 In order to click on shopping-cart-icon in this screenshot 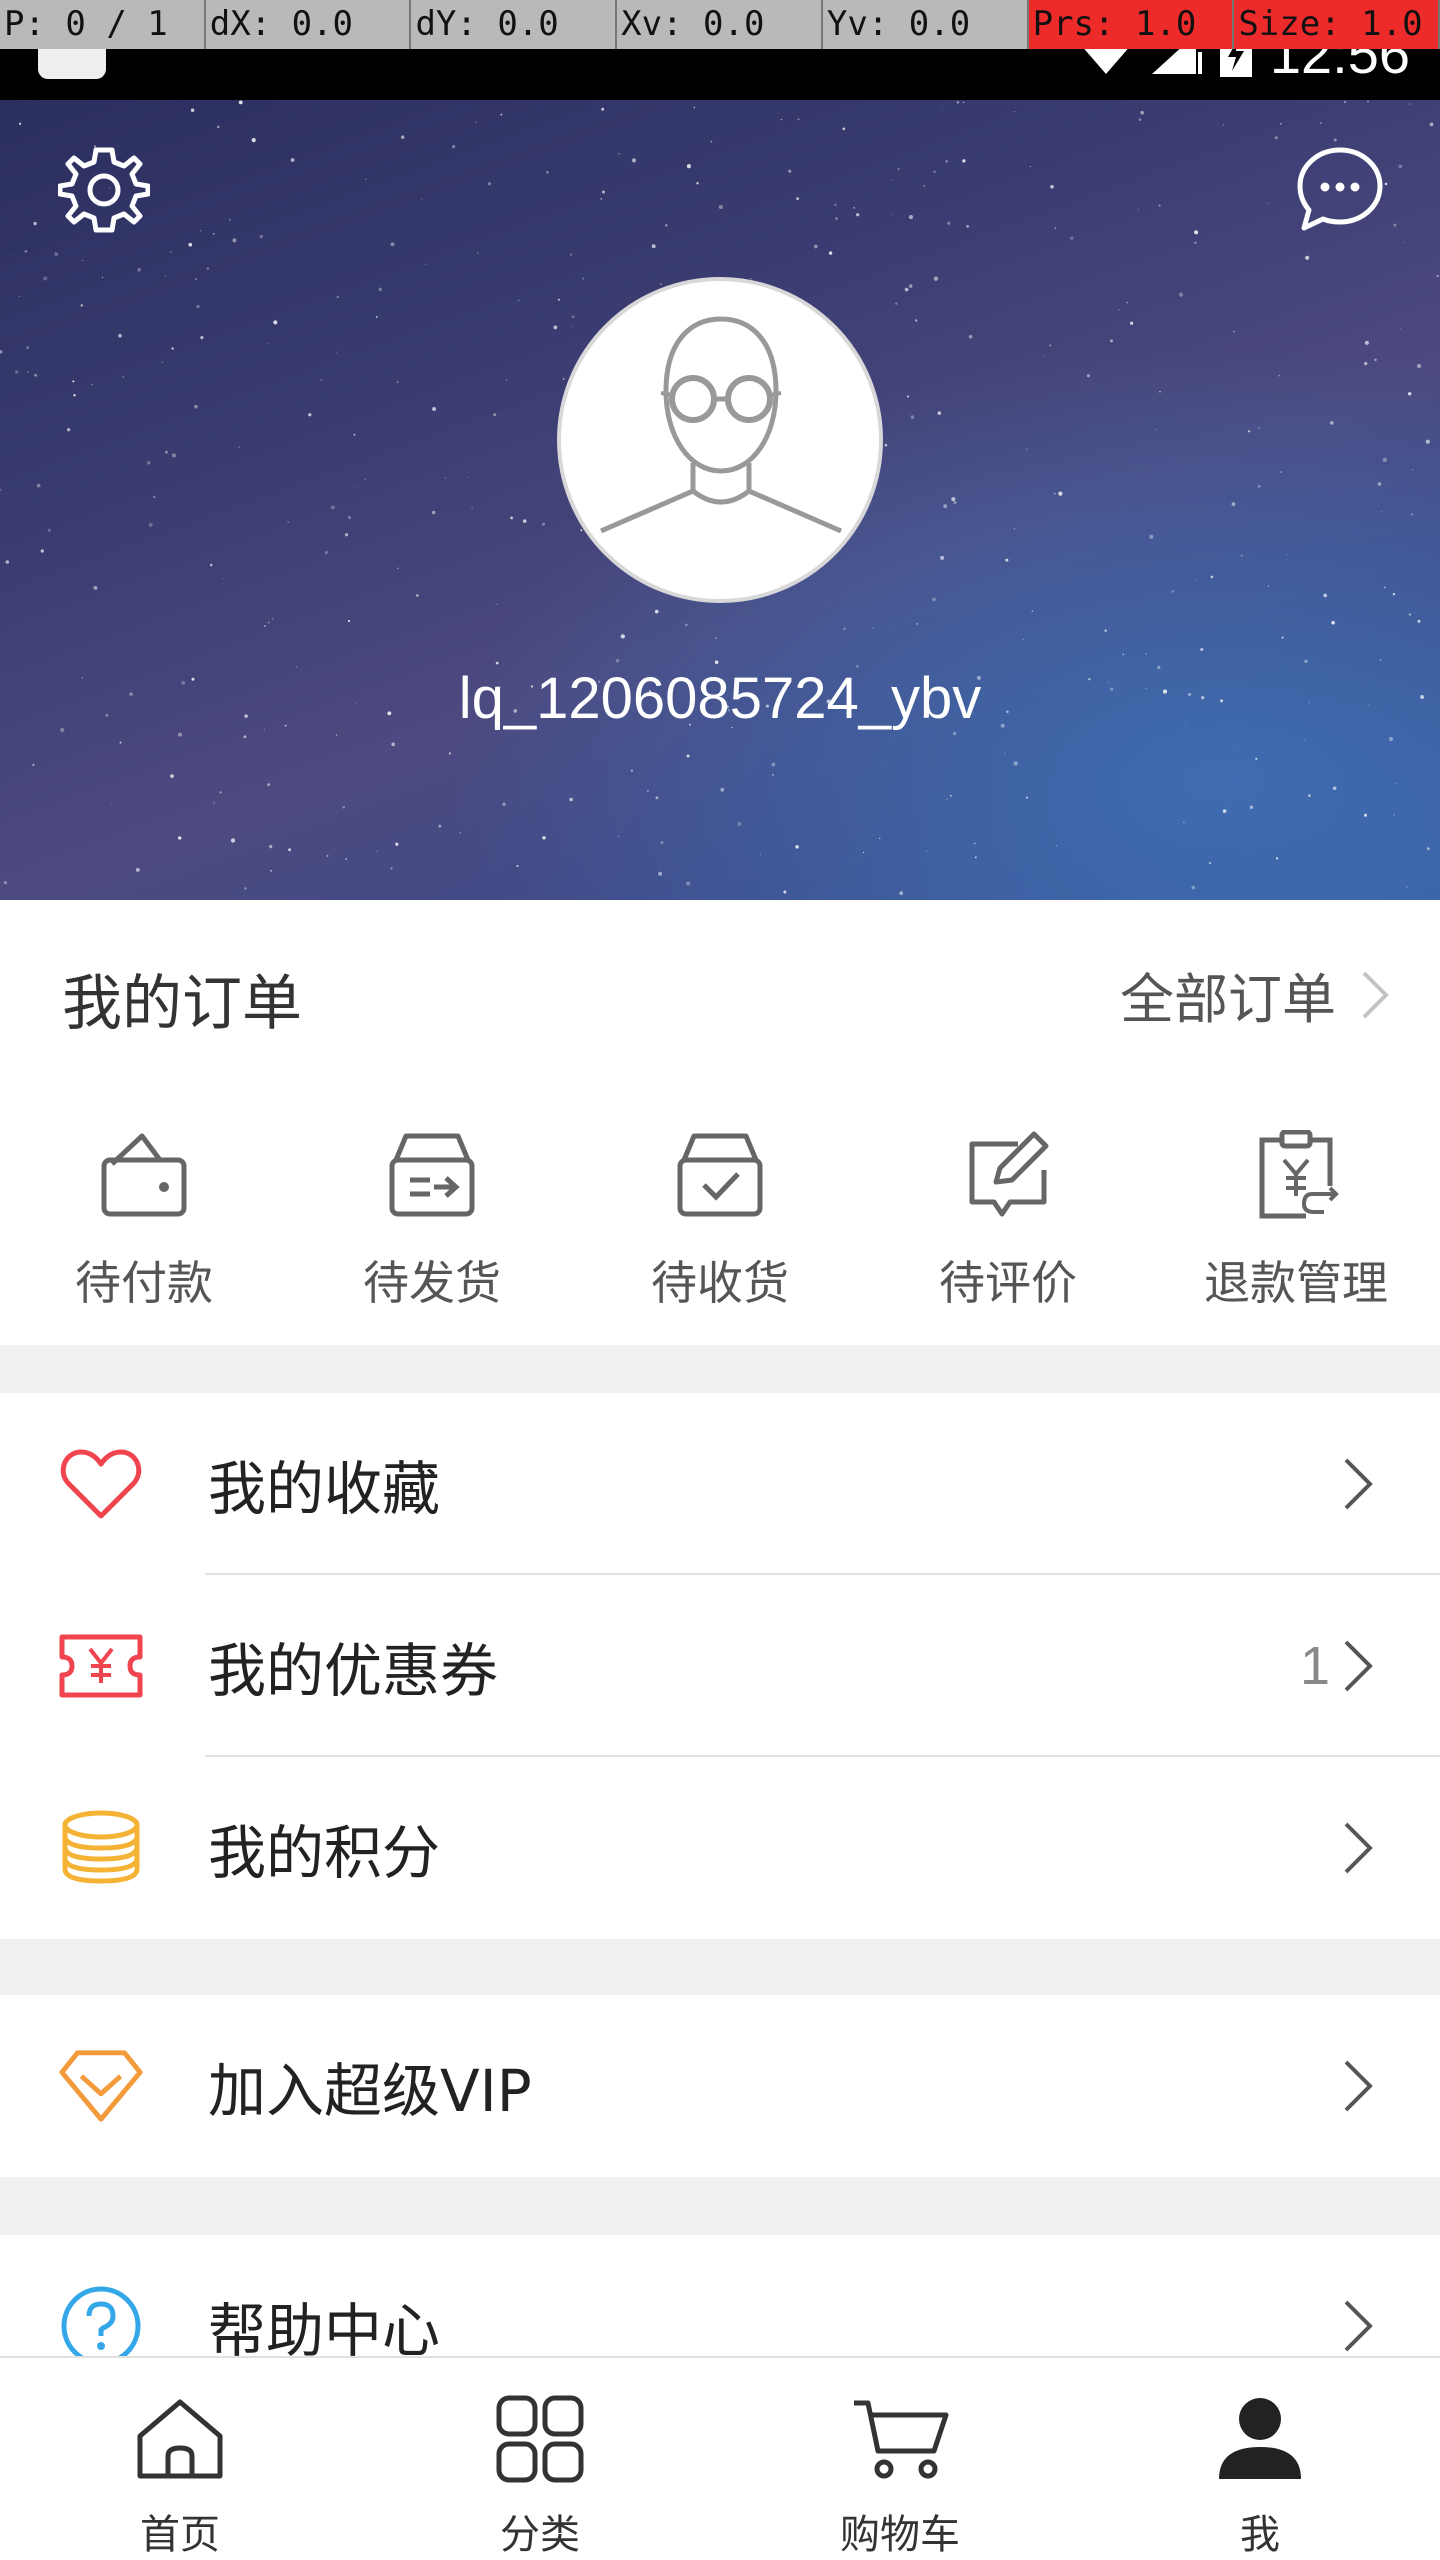, I will do `click(901, 2439)`.